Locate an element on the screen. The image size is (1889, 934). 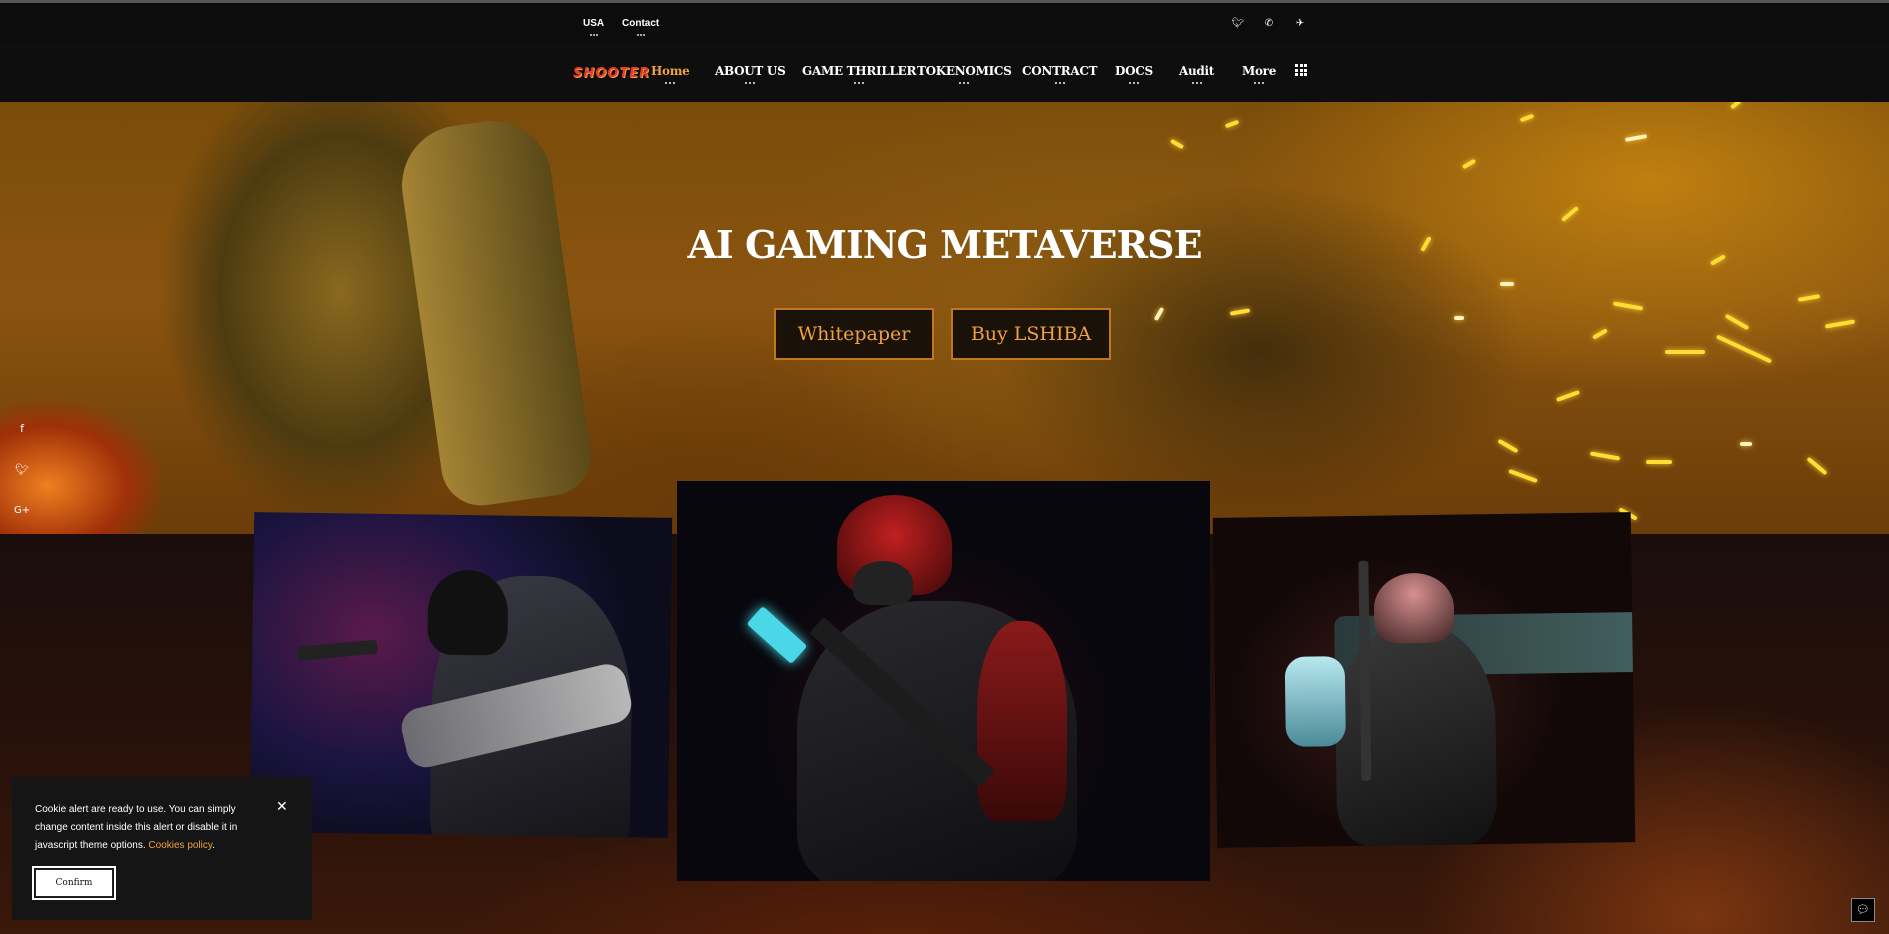
buy-lshiba-button: Buy LSHIBA is located at coordinates (1031, 334).